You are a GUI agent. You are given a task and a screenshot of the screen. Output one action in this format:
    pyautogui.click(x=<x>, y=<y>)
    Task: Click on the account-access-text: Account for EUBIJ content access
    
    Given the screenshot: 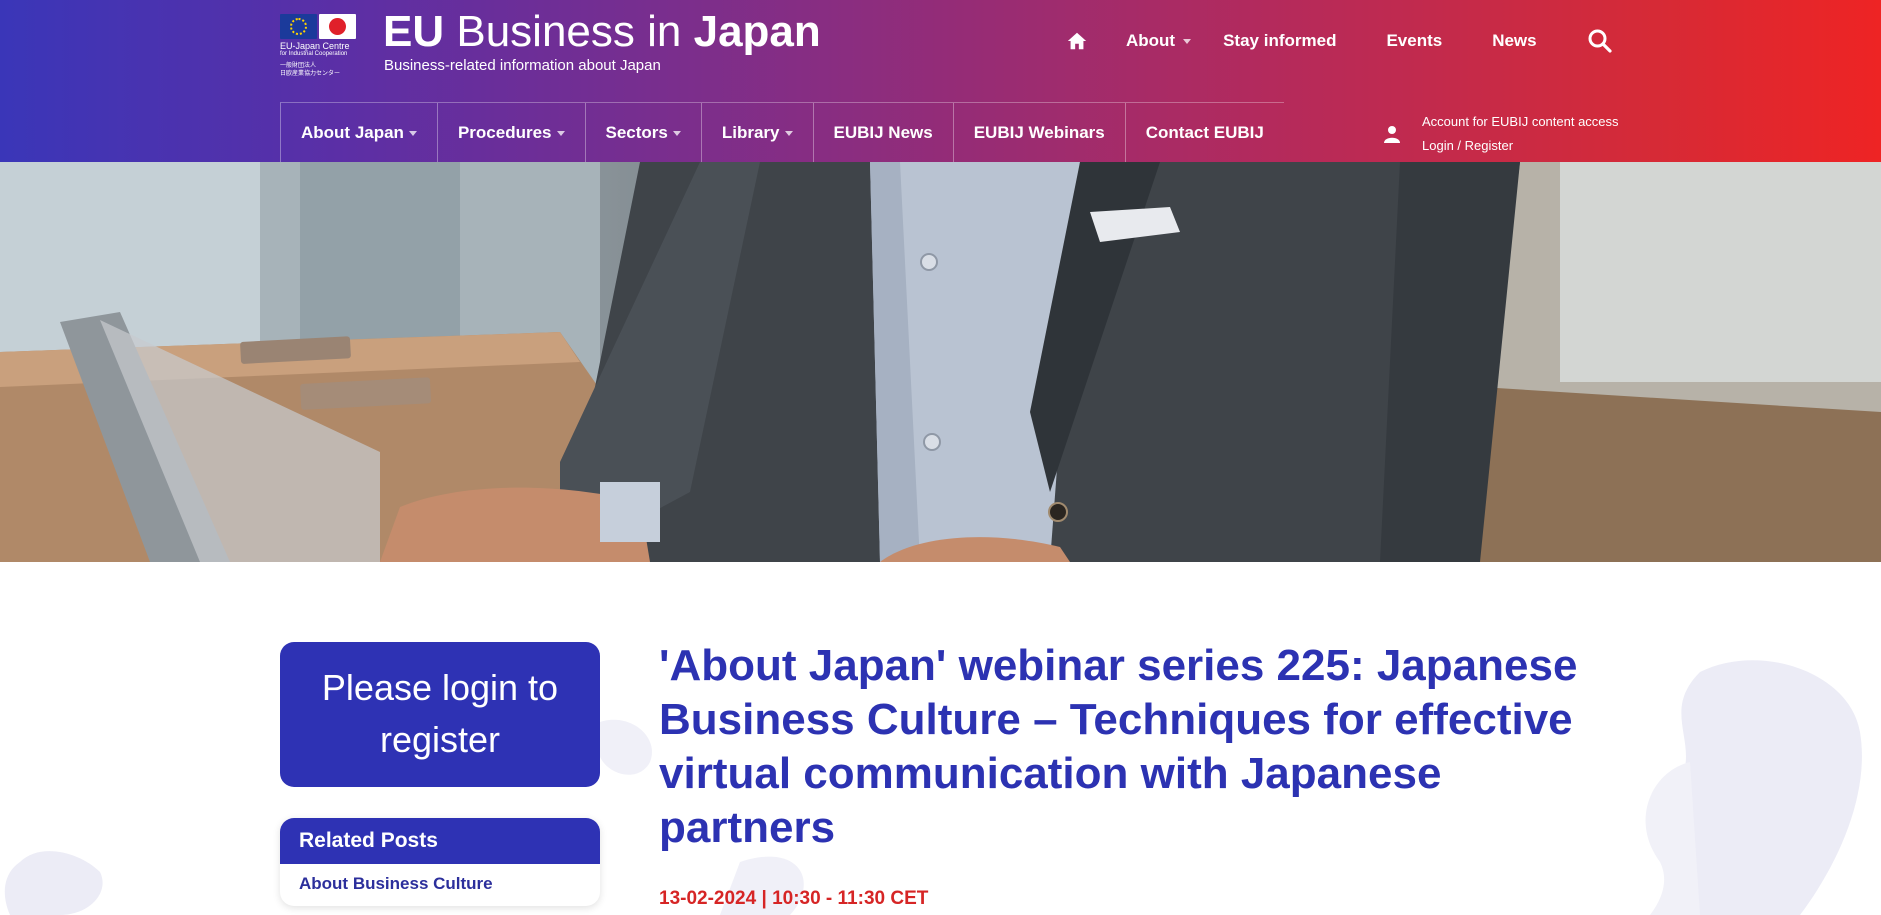 What is the action you would take?
    pyautogui.click(x=1520, y=122)
    